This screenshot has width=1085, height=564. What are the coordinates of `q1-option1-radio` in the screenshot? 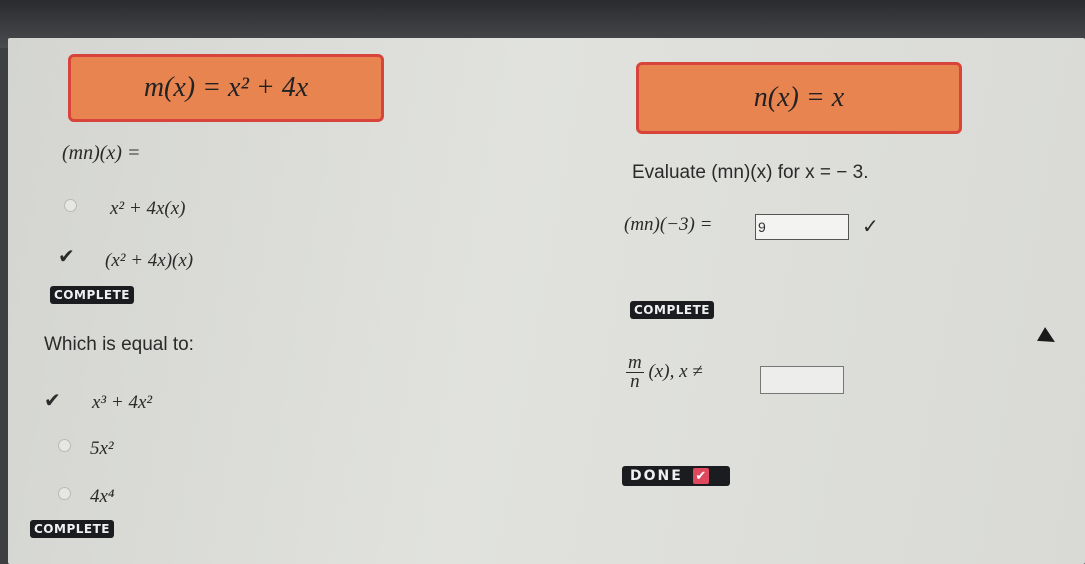 It's located at (70, 205).